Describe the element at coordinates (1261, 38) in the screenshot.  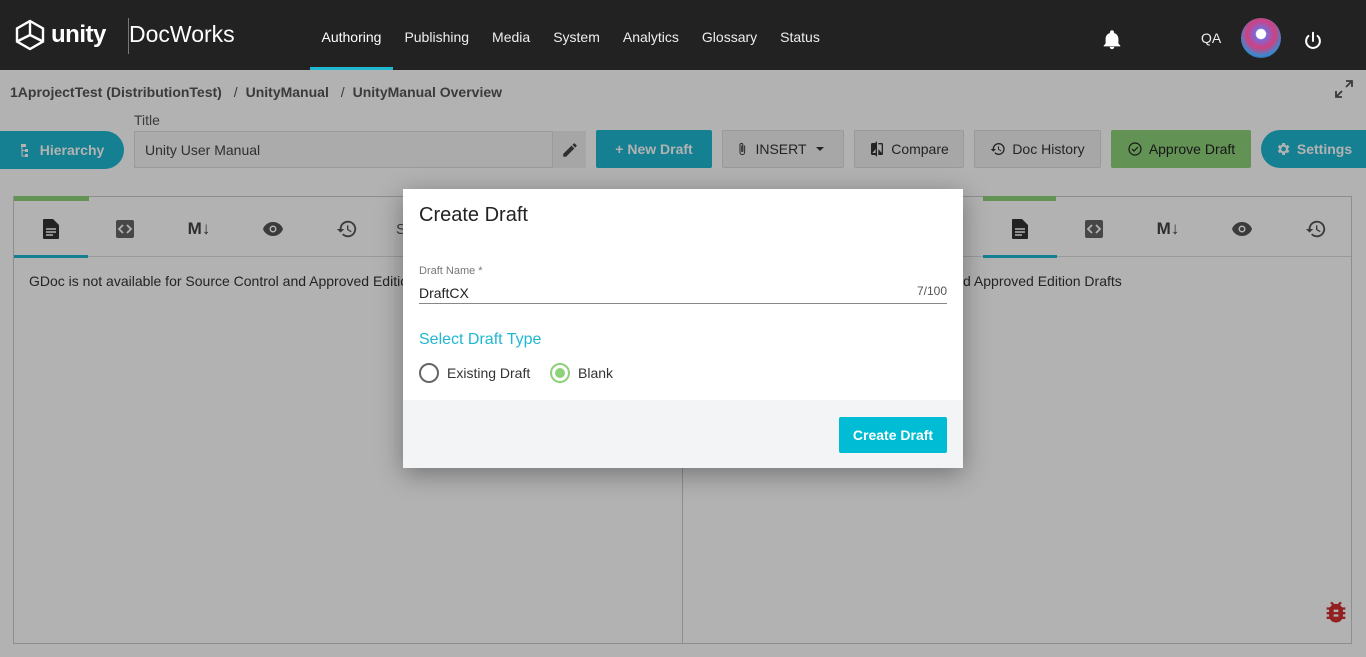
I see `avatar` at that location.